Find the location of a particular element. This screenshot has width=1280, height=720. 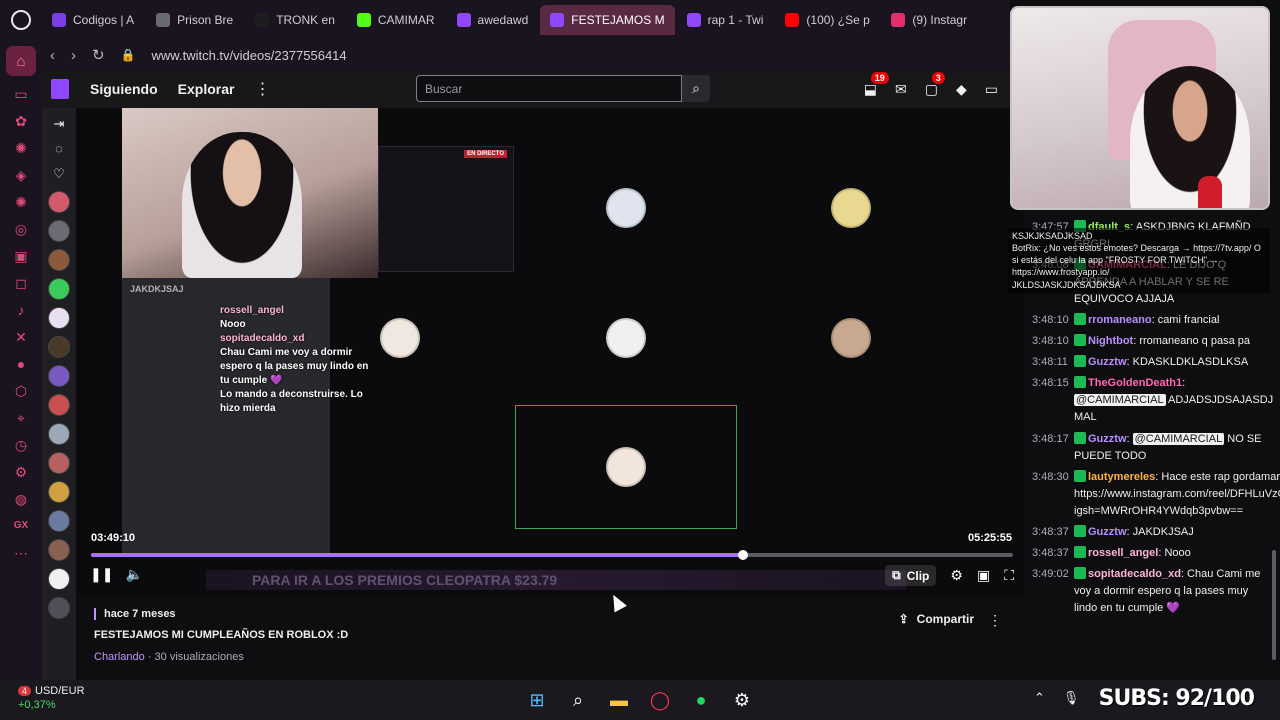

chat-badge-icon is located at coordinates (1080, 361).